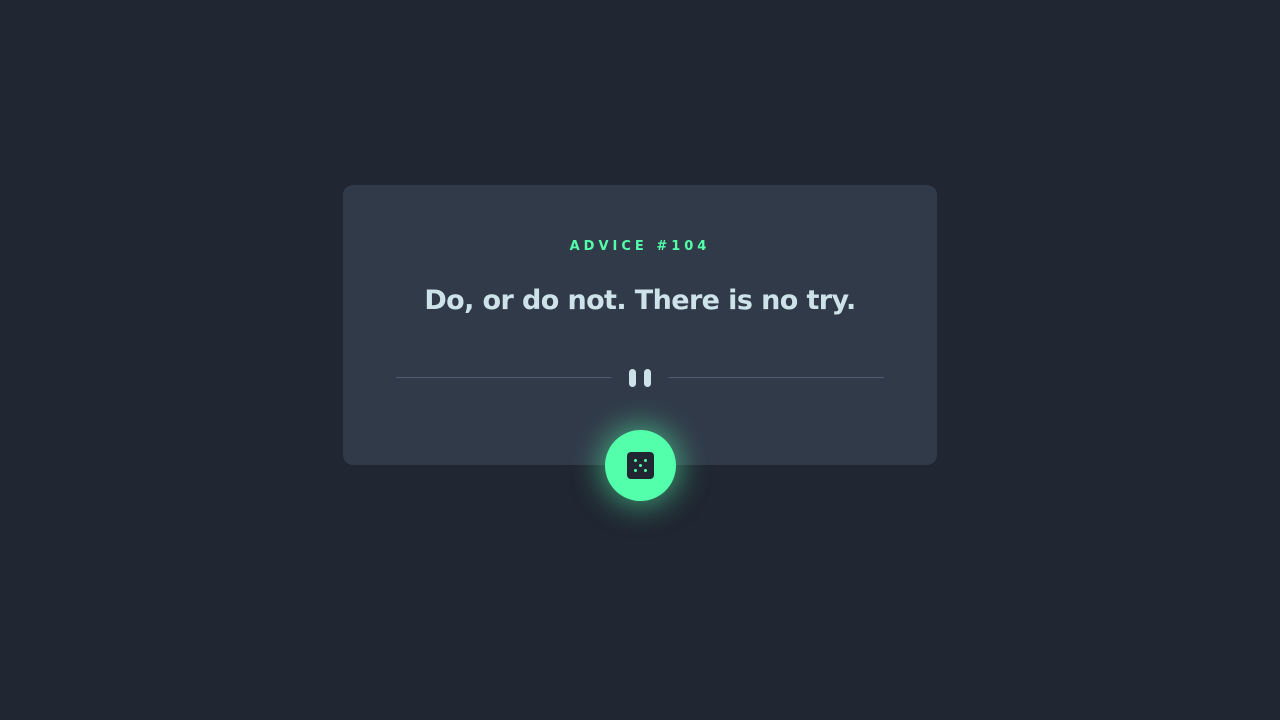  Describe the element at coordinates (776, 377) in the screenshot. I see `divider-line-right` at that location.